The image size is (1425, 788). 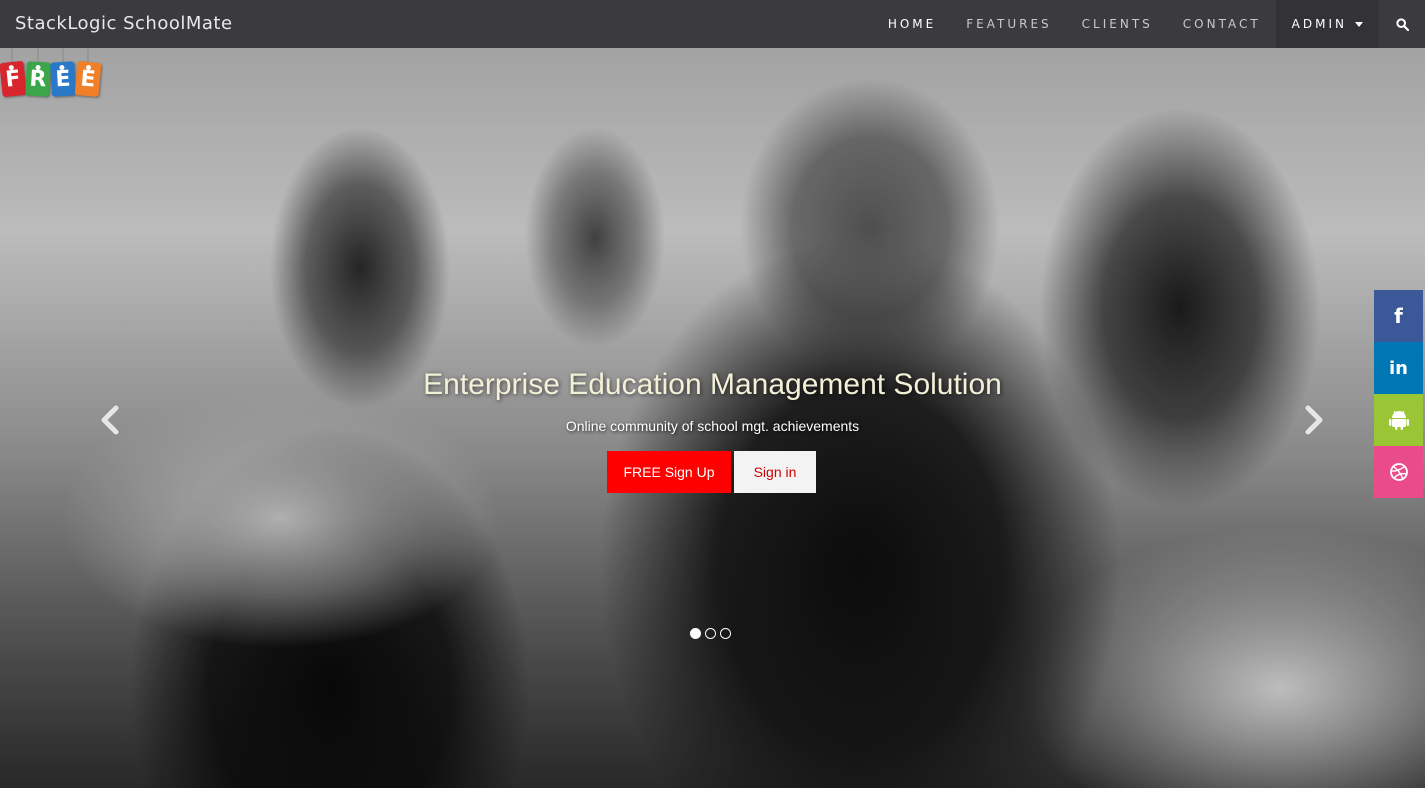 I want to click on nav-item-home: HOME, so click(x=912, y=24).